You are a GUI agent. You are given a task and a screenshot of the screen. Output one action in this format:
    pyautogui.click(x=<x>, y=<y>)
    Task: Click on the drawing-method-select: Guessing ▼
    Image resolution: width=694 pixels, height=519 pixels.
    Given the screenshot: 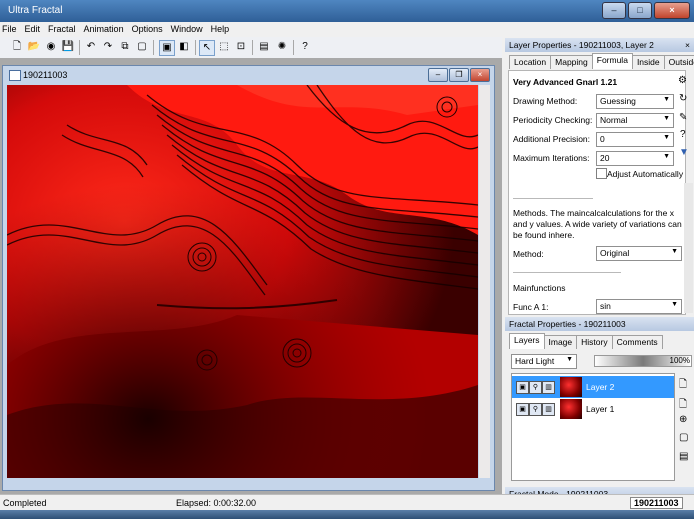 What is the action you would take?
    pyautogui.click(x=635, y=101)
    